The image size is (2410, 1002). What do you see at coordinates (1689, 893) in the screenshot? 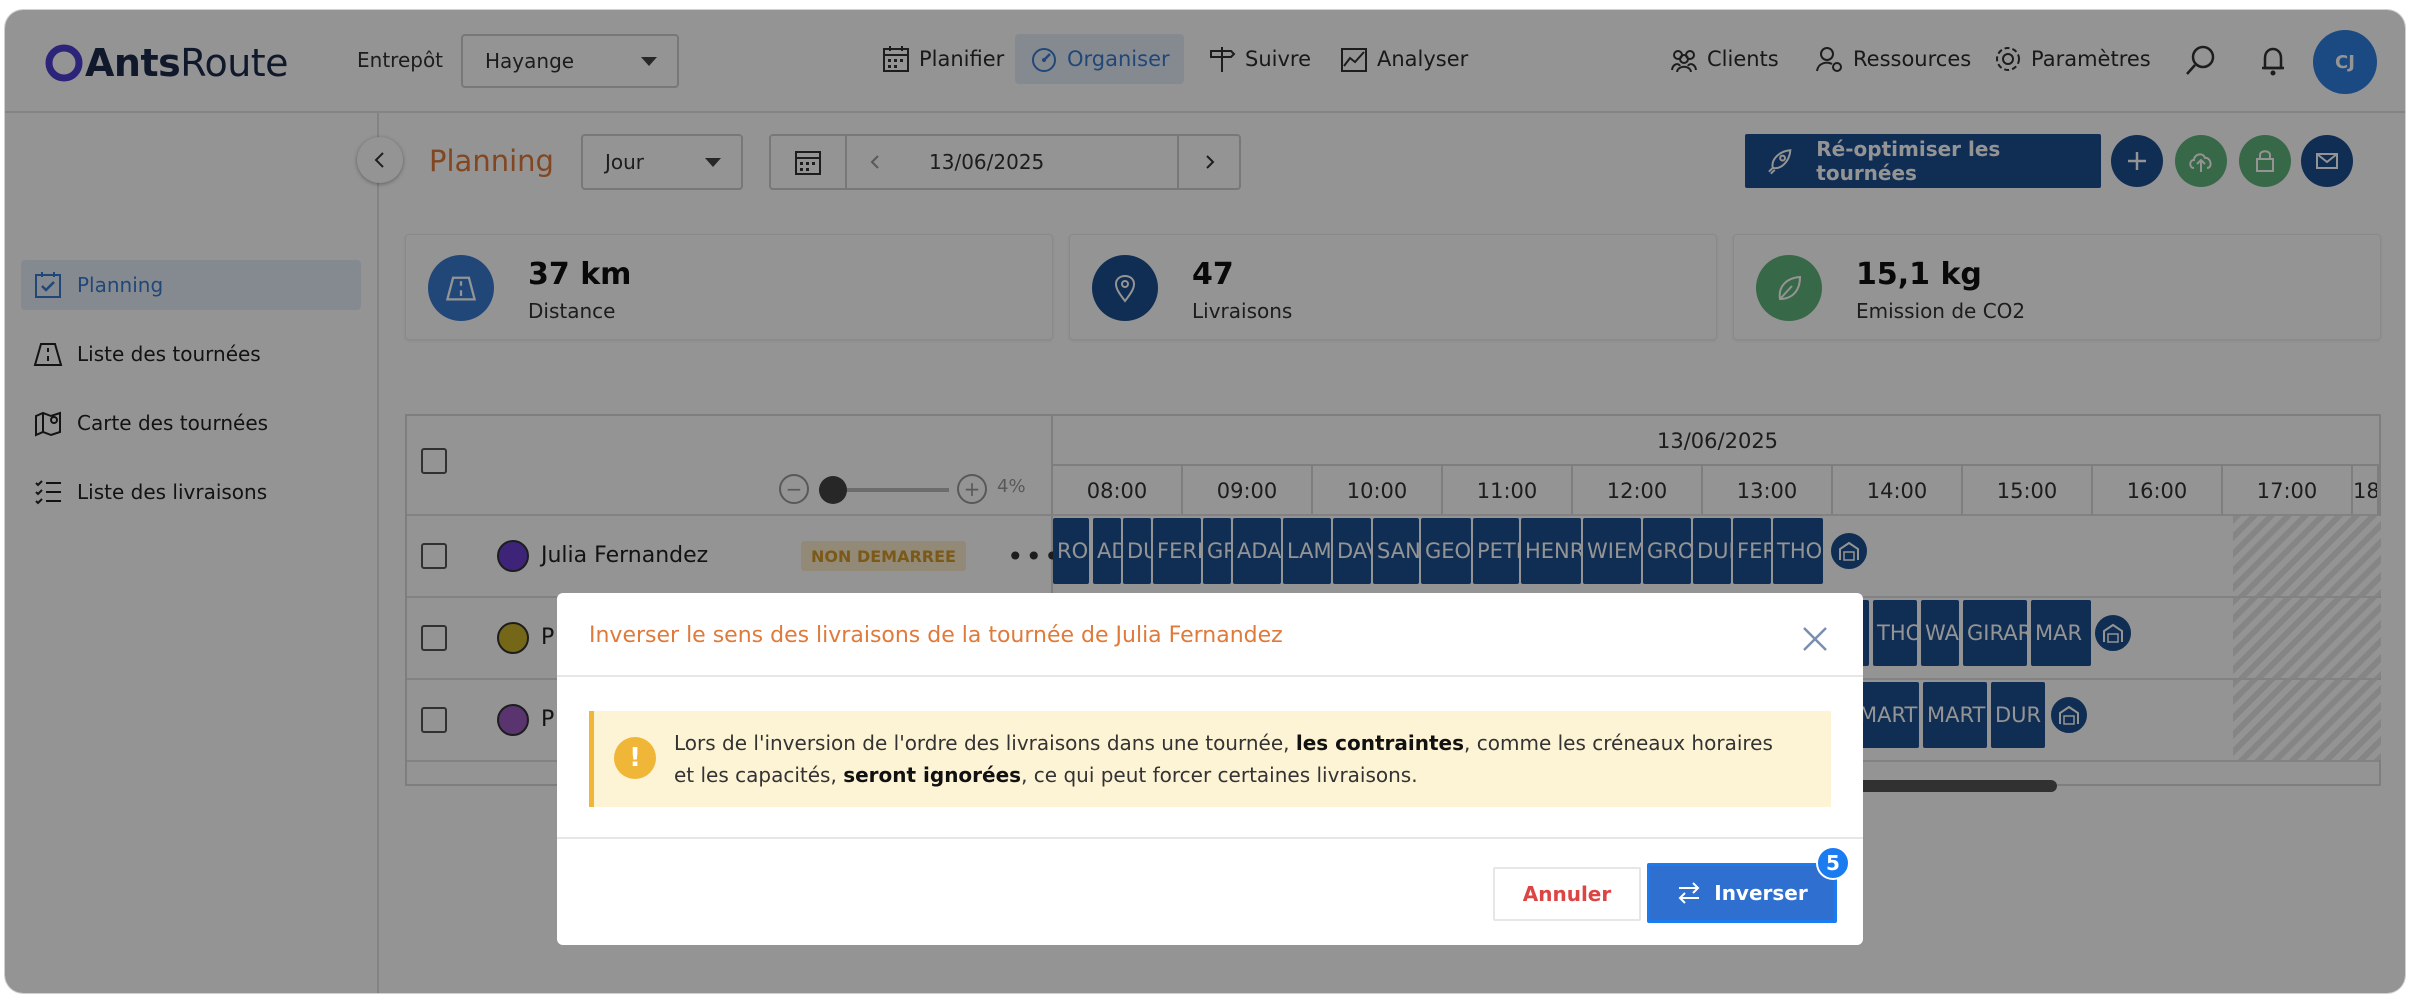
I see `swap-icon` at bounding box center [1689, 893].